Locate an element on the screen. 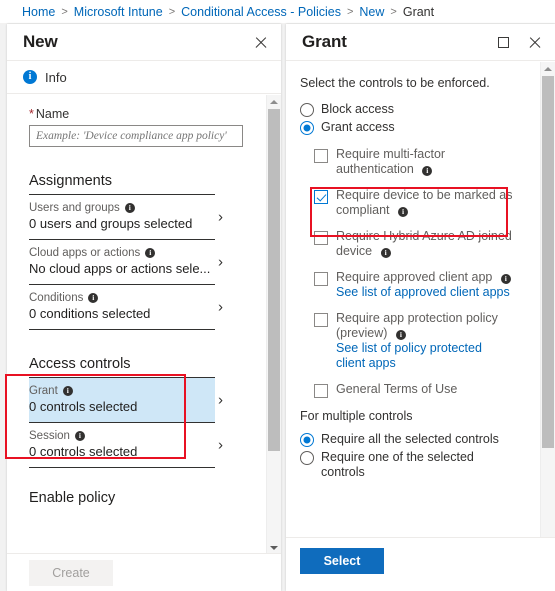 The image size is (555, 591). new-blade-header-actions is located at coordinates (261, 42).